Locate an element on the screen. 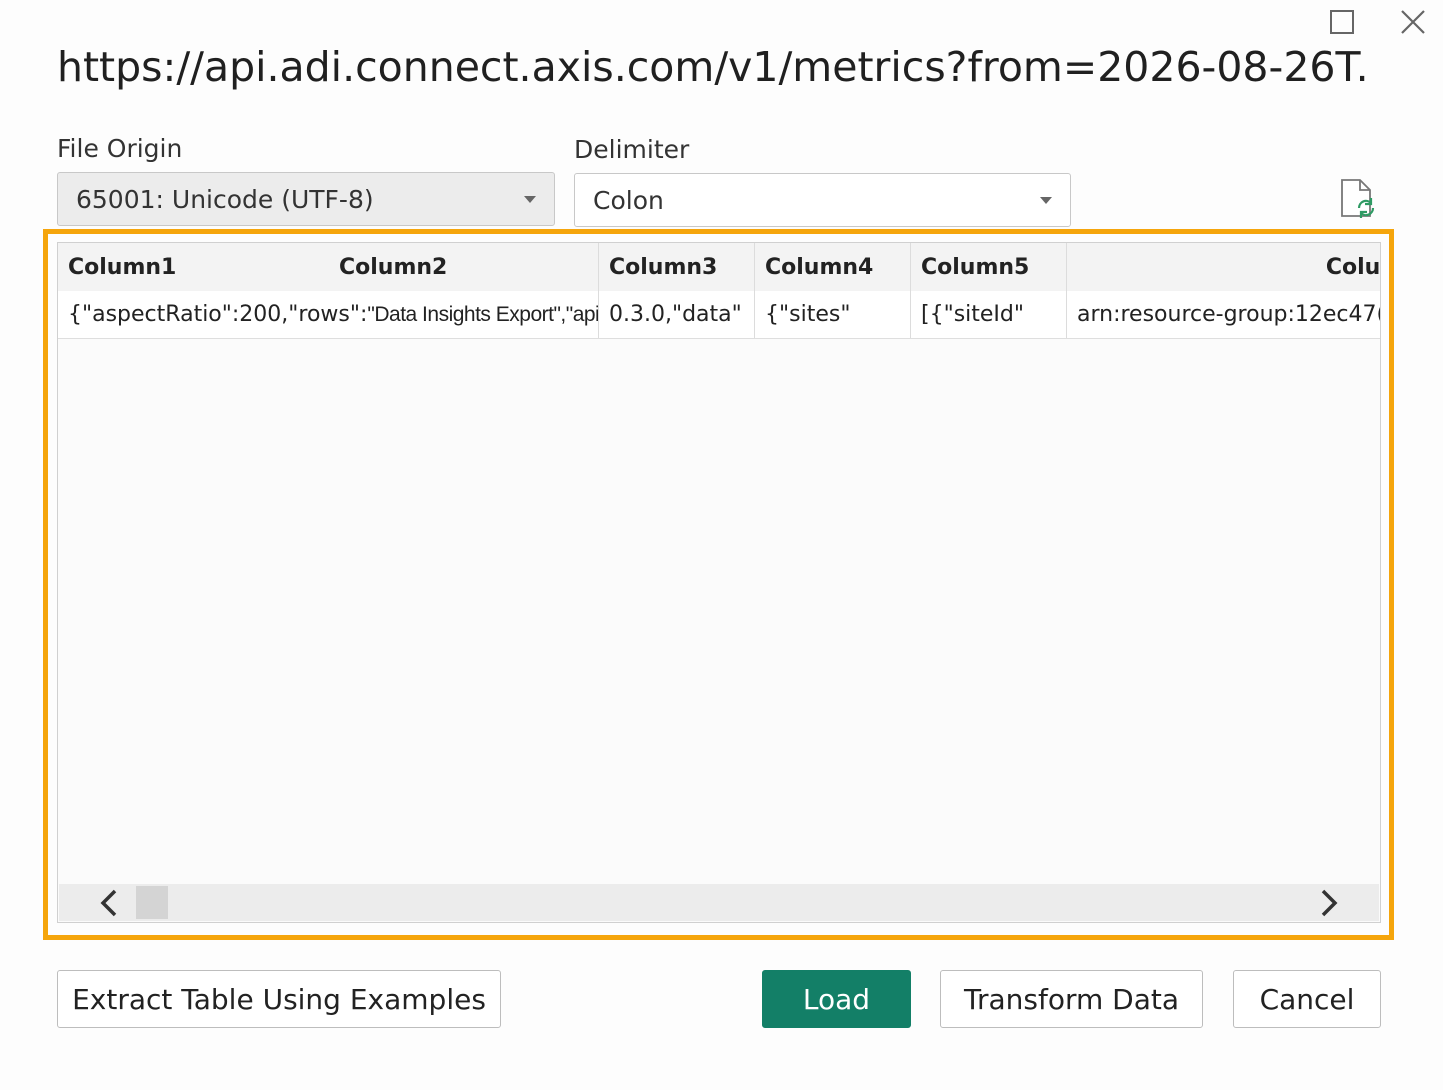 This screenshot has height=1090, width=1443. table-cell: {"sites" is located at coordinates (833, 314).